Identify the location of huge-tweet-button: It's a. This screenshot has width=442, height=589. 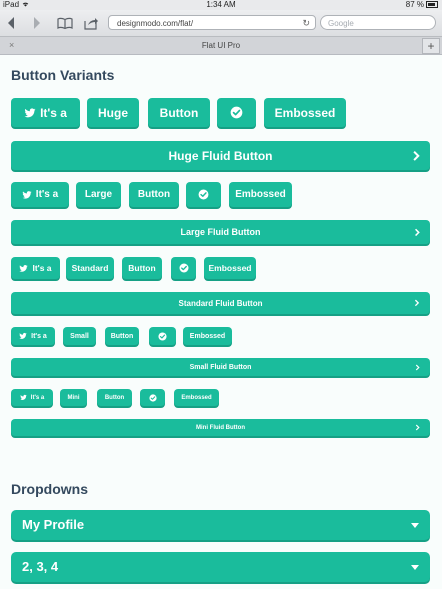
(45, 112).